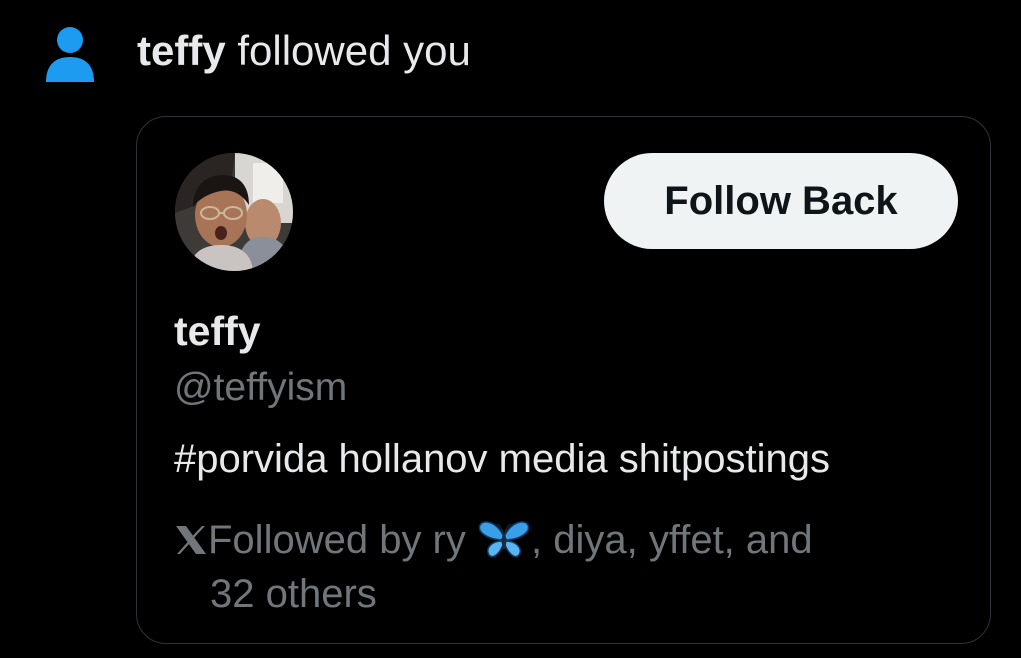 This screenshot has width=1021, height=658. Describe the element at coordinates (217, 331) in the screenshot. I see `display-name: teffy` at that location.